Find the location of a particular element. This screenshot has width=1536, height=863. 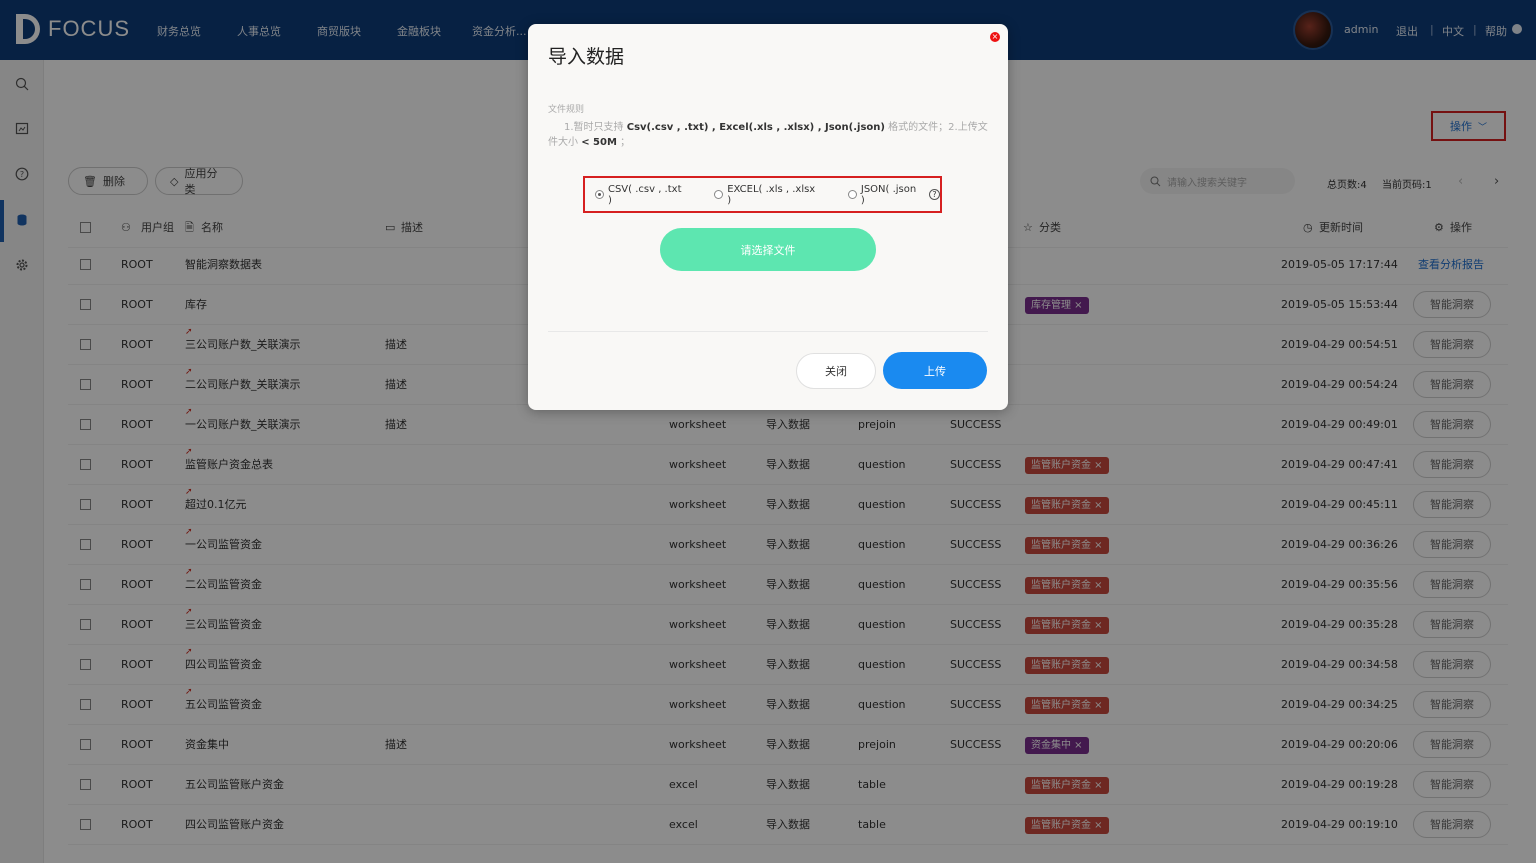

close-button: 关闭 is located at coordinates (836, 371).